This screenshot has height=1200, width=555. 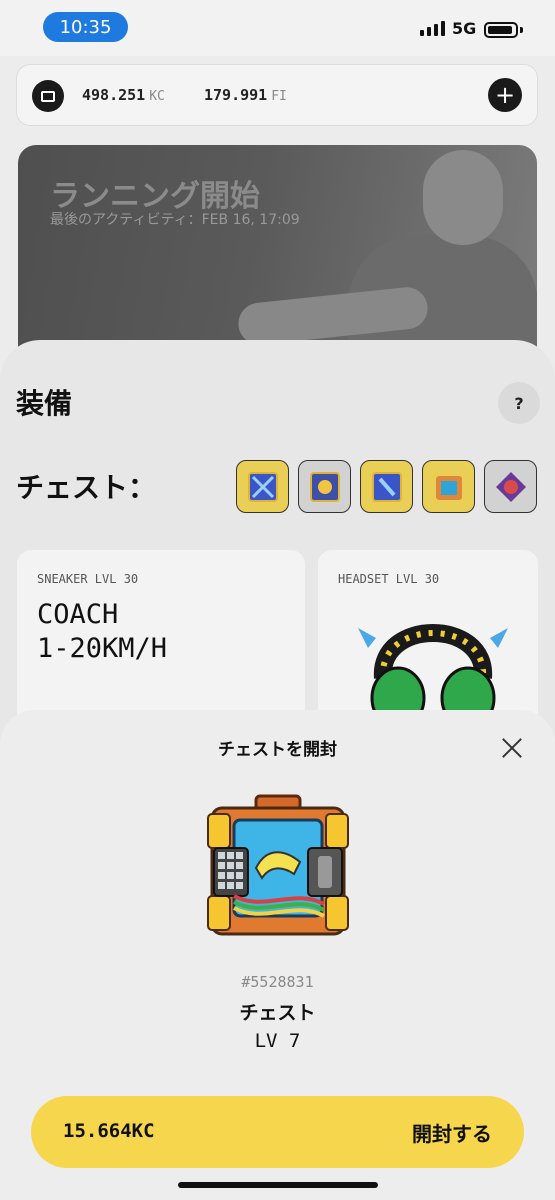 I want to click on kc-balance: 498.251 KC, so click(x=123, y=95).